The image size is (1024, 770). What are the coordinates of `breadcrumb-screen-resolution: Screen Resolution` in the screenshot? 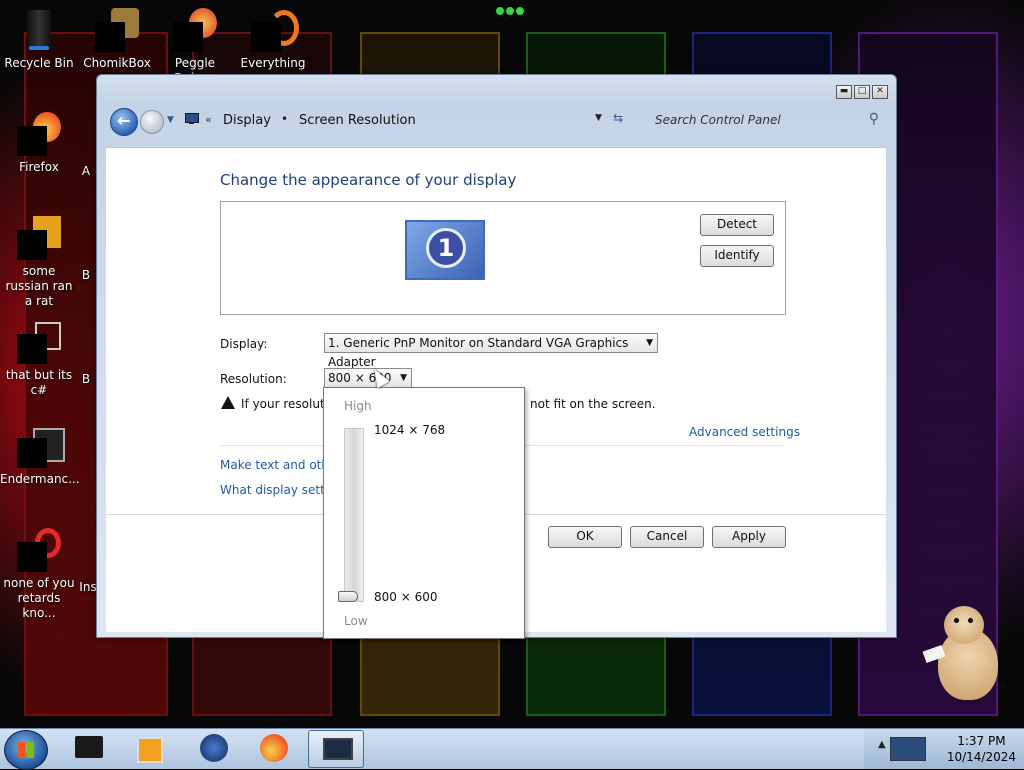 It's located at (357, 120).